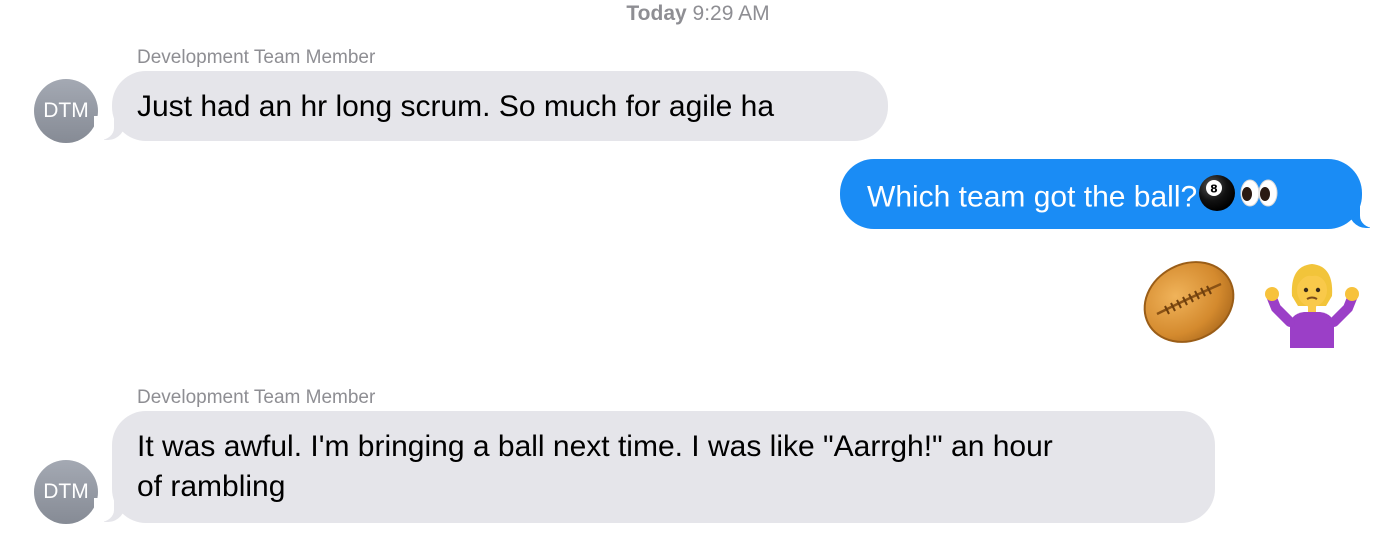  I want to click on message-text: Which team got the ball?, so click(1032, 197).